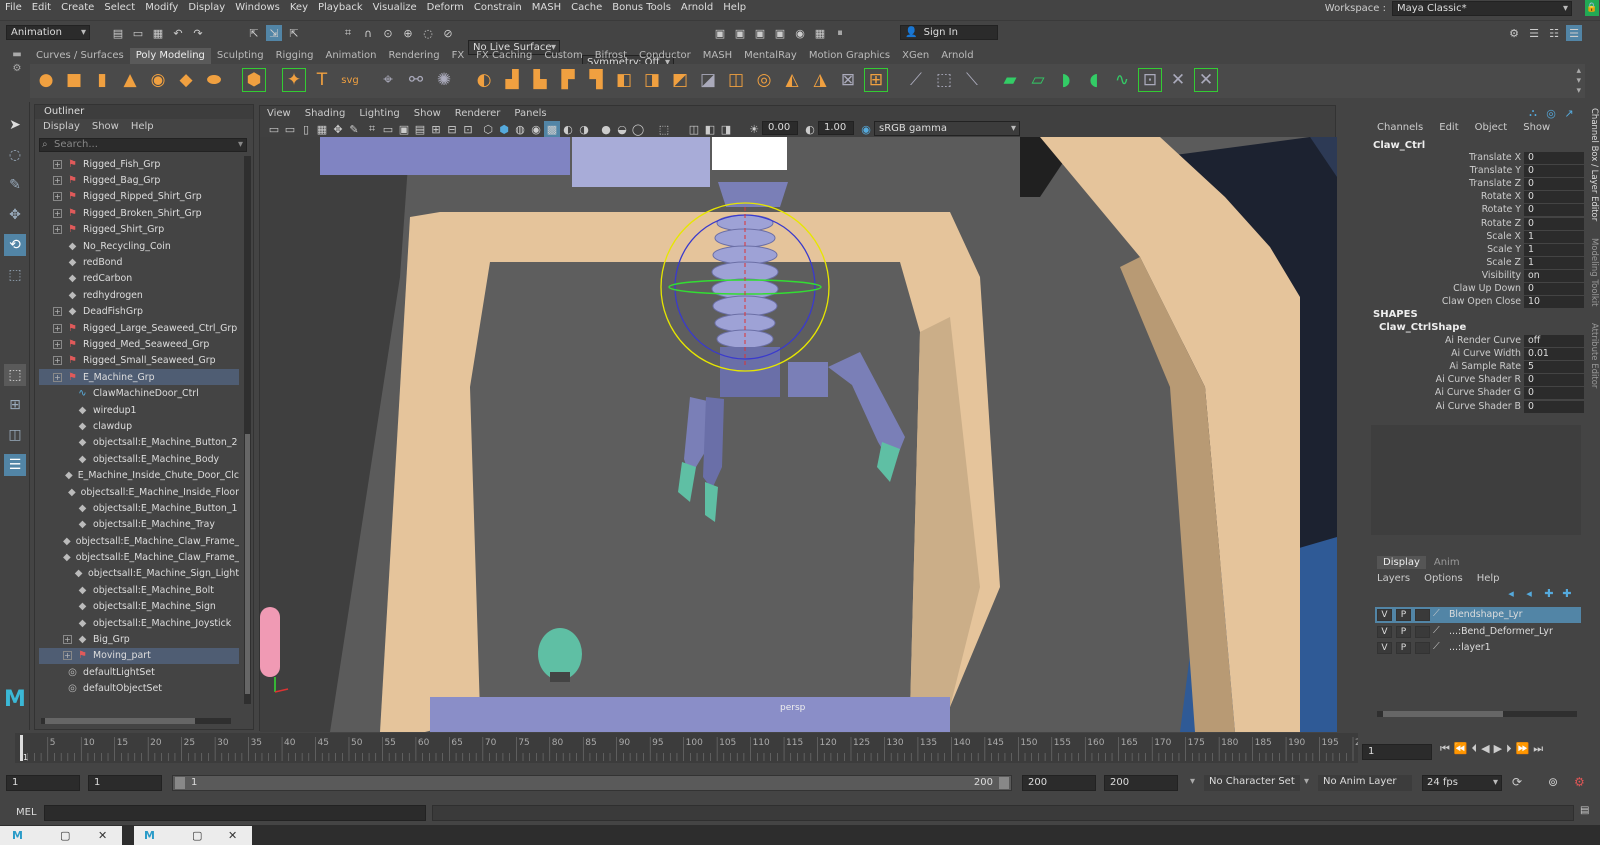  I want to click on hypershade-icon: ◉, so click(800, 33).